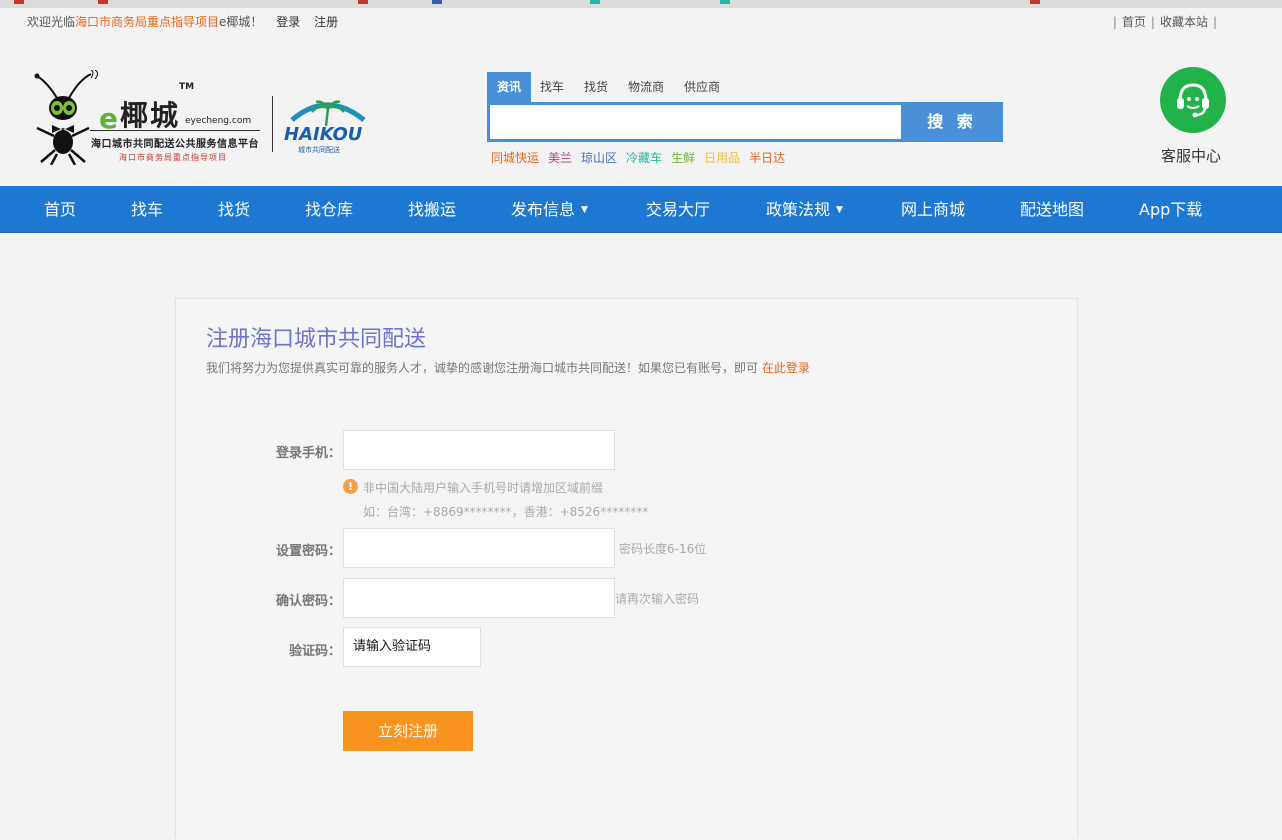 This screenshot has width=1282, height=840. I want to click on search-tab-car: 找车, so click(552, 87).